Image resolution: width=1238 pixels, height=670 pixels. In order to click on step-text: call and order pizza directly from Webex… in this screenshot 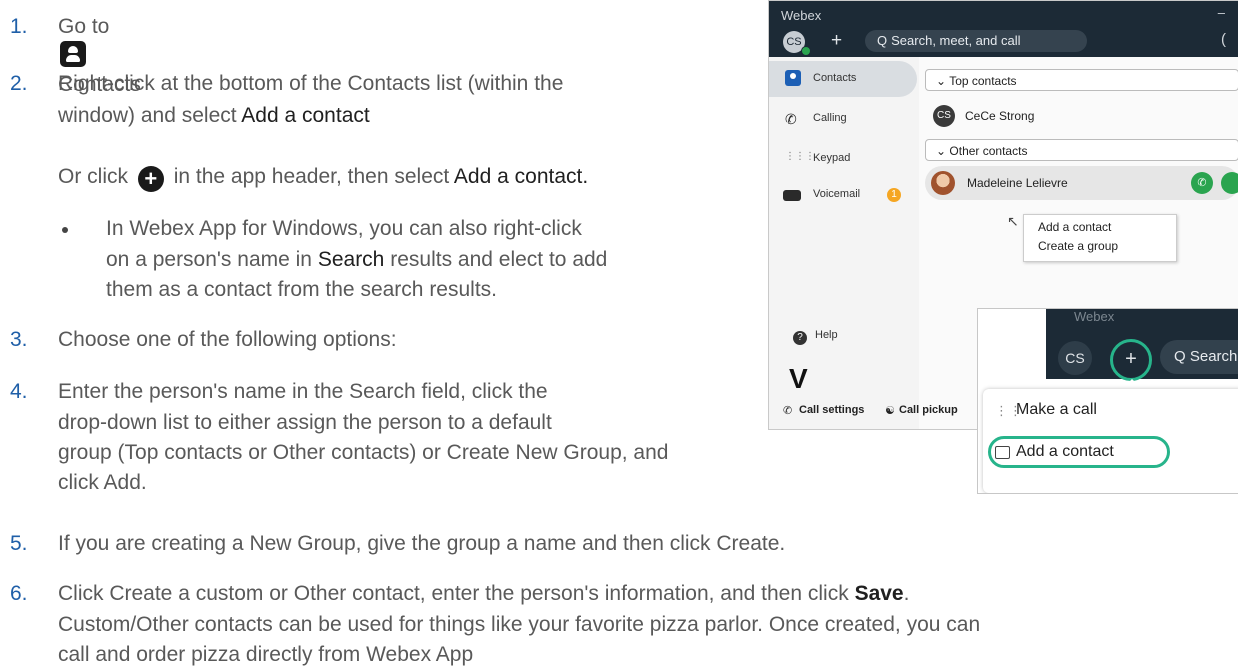, I will do `click(266, 654)`.